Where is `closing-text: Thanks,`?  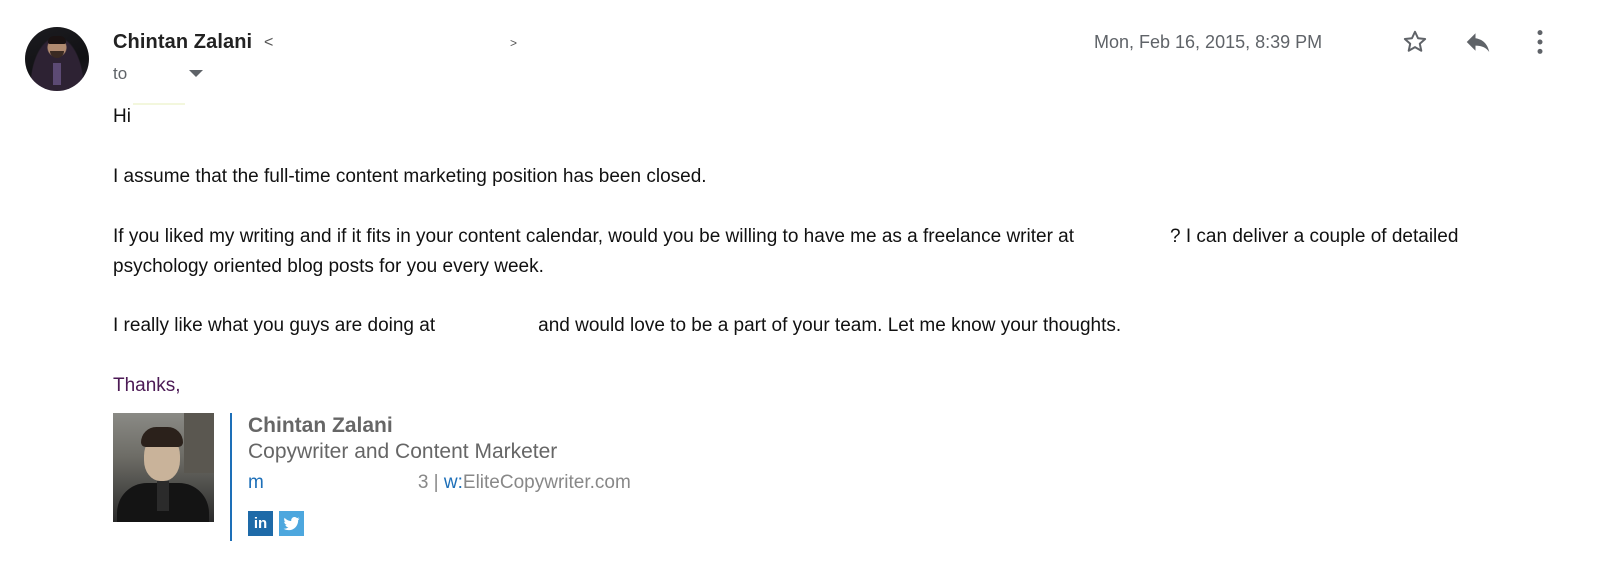
closing-text: Thanks, is located at coordinates (147, 385).